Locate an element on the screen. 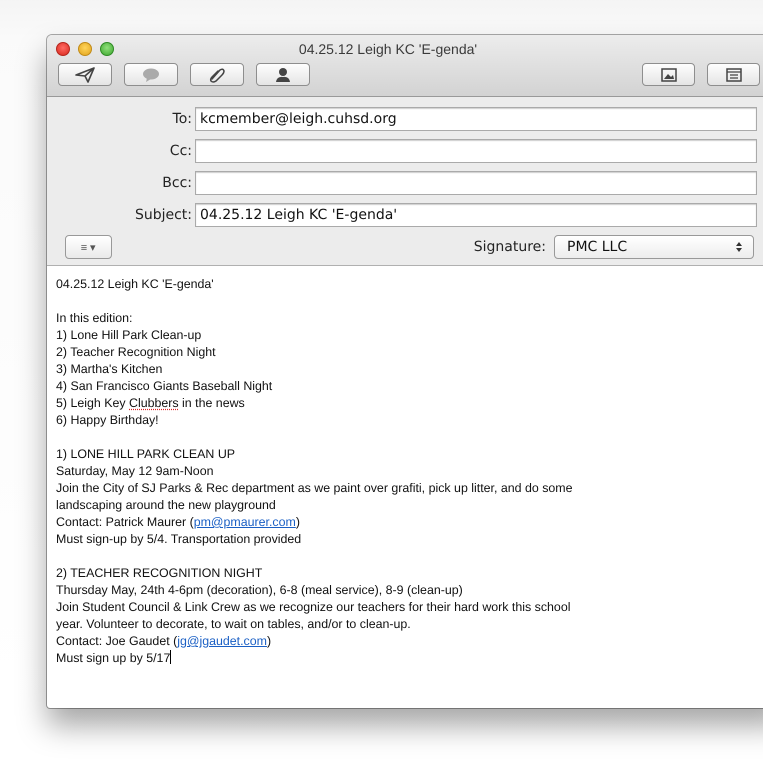 The width and height of the screenshot is (763, 773). zoom-button is located at coordinates (107, 49).